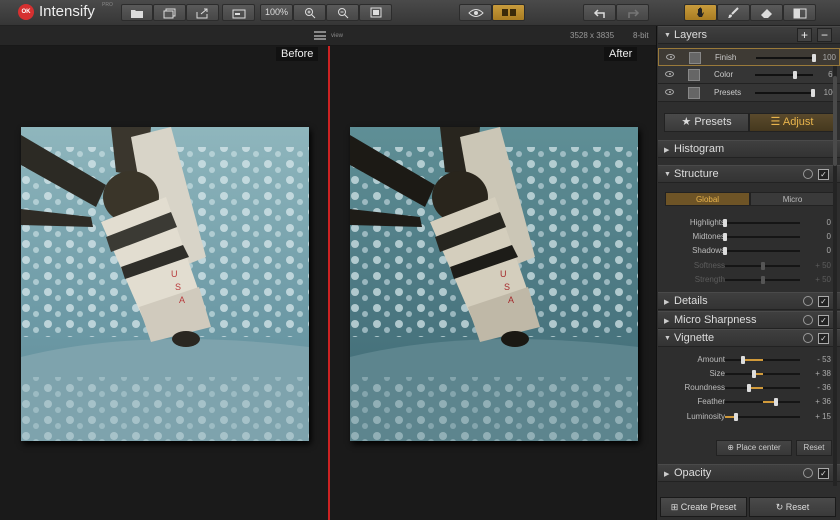 This screenshot has height=520, width=840. I want to click on luminosity-slider: Luminosity + 15, so click(748, 417).